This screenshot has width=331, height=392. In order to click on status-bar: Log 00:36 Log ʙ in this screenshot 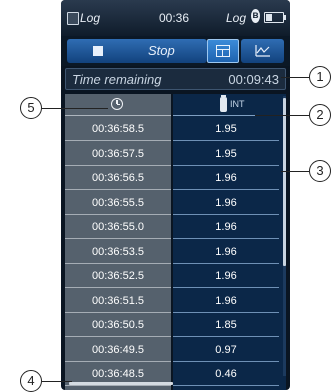, I will do `click(175, 18)`.